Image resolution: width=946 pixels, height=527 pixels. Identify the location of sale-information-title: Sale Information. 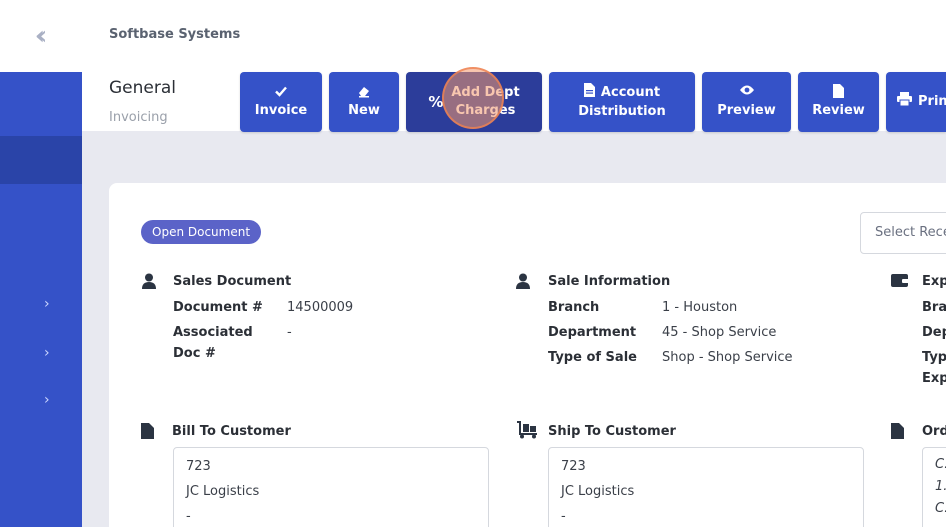
(609, 281).